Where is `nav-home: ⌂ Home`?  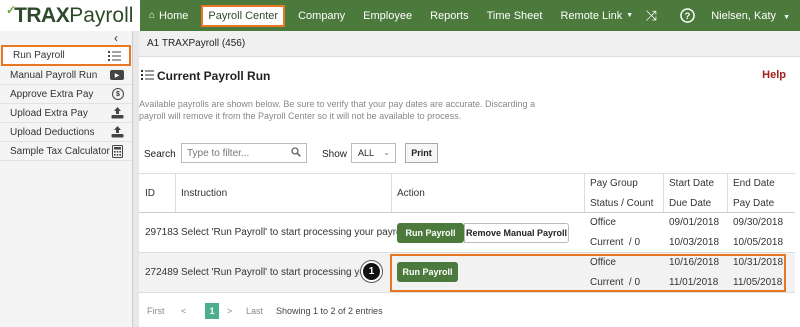
nav-home: ⌂ Home is located at coordinates (168, 15).